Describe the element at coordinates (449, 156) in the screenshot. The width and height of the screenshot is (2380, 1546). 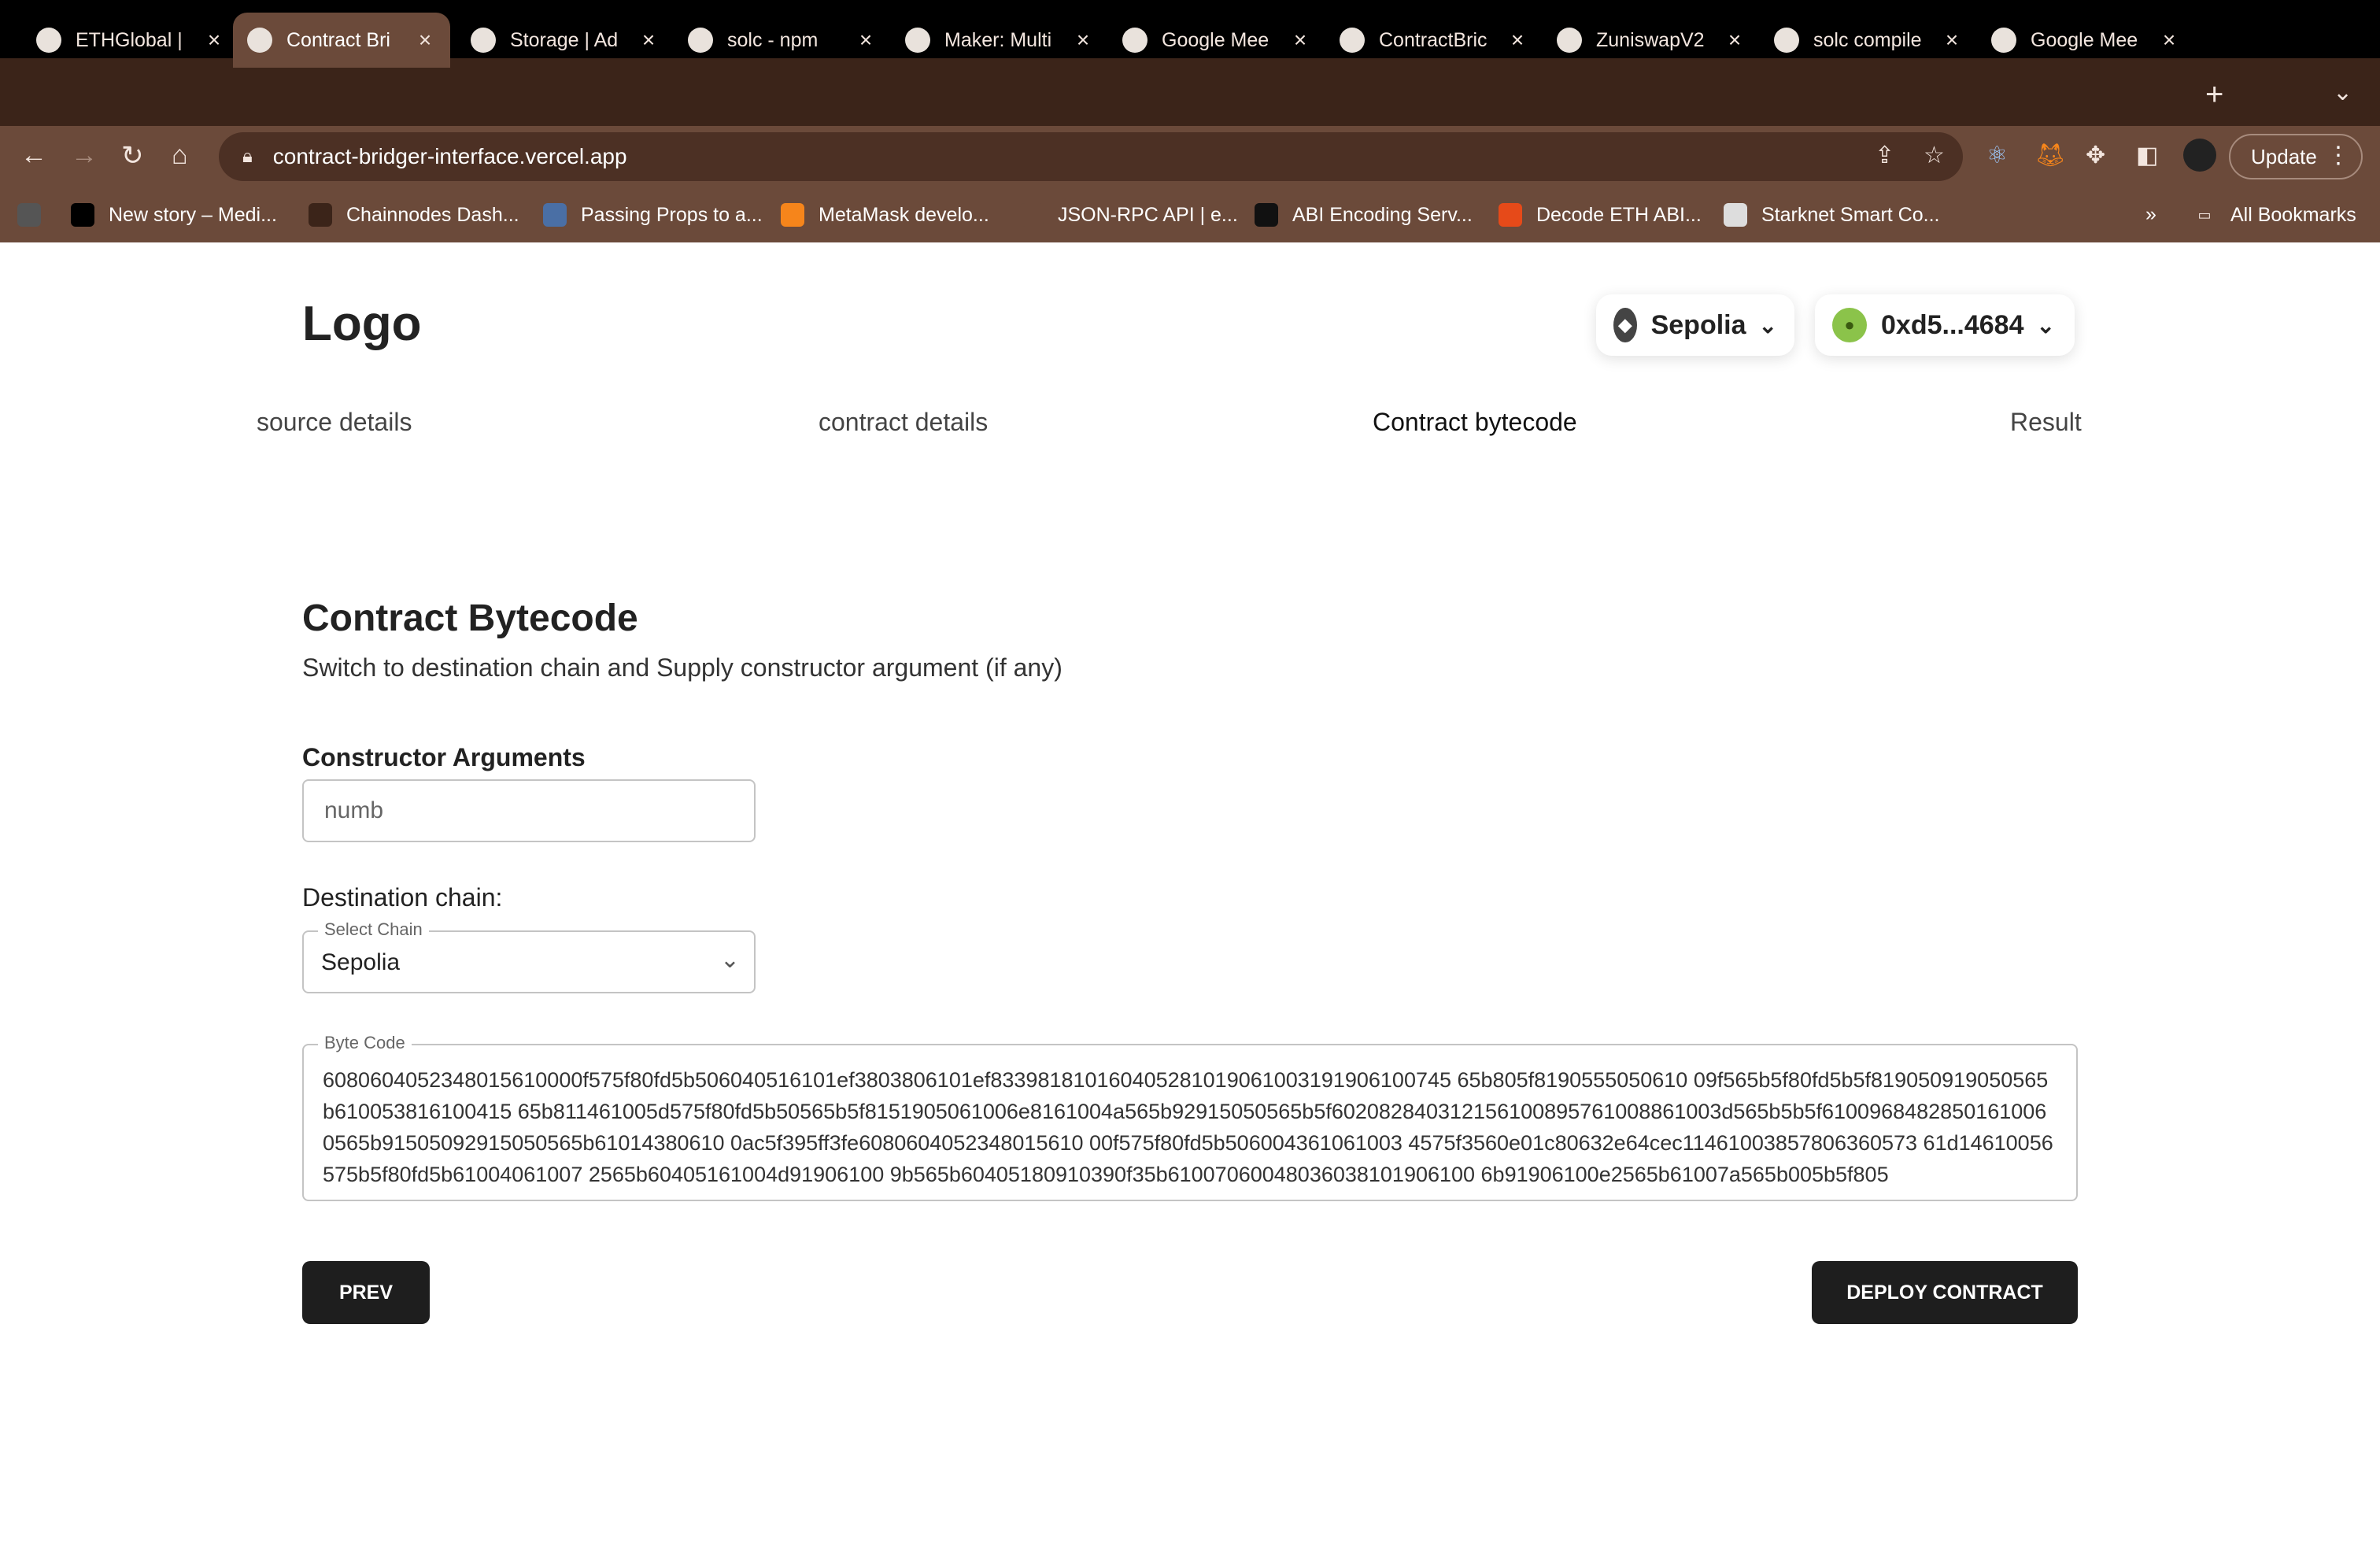
I see `url-text: contract-bridger-interface.vercel.app` at that location.